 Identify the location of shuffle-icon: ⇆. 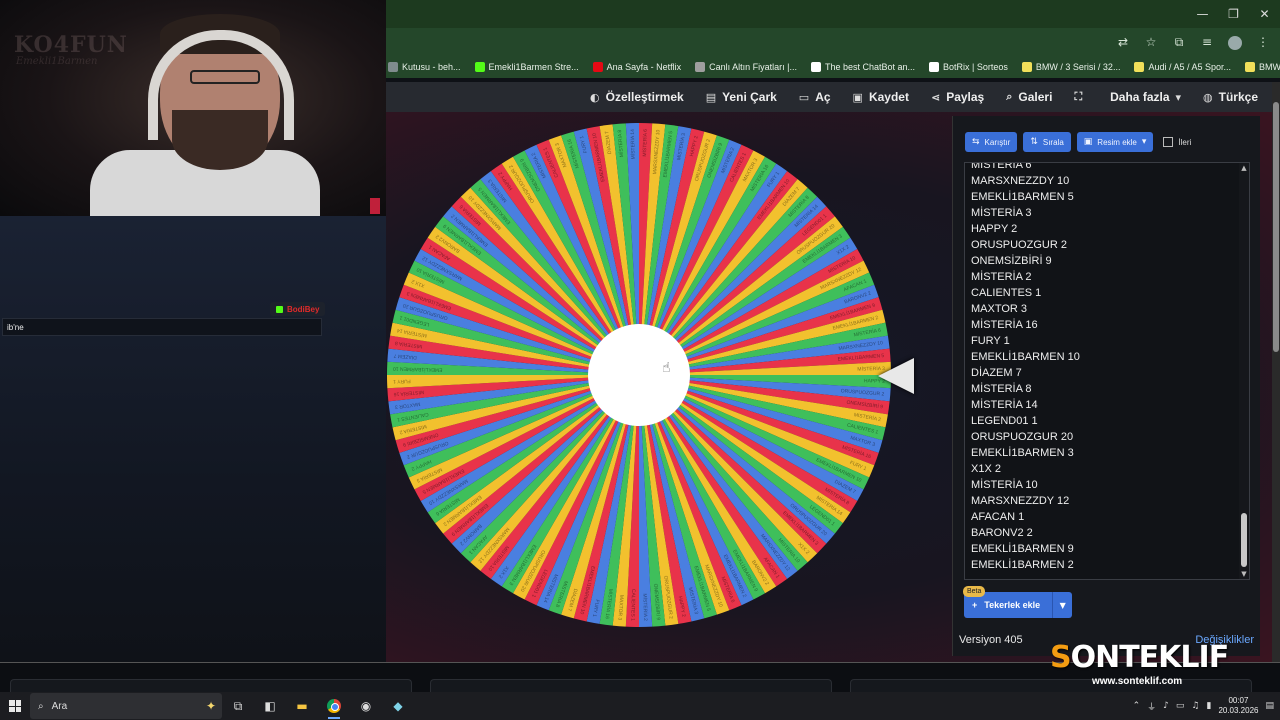
(976, 142).